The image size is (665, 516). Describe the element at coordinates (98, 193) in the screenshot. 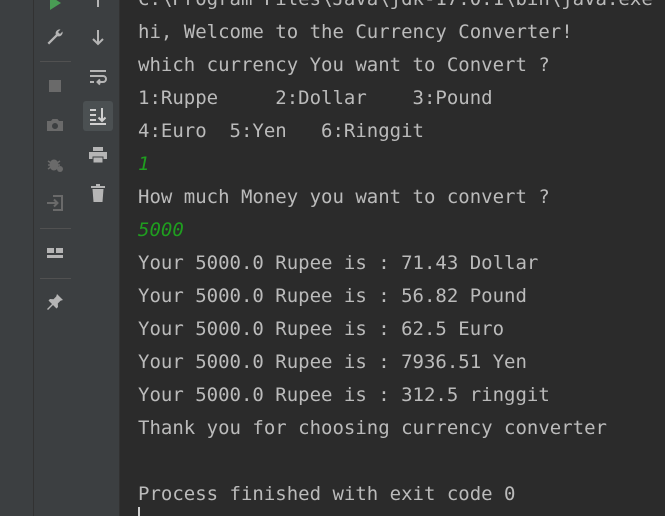

I see `trash-icon` at that location.